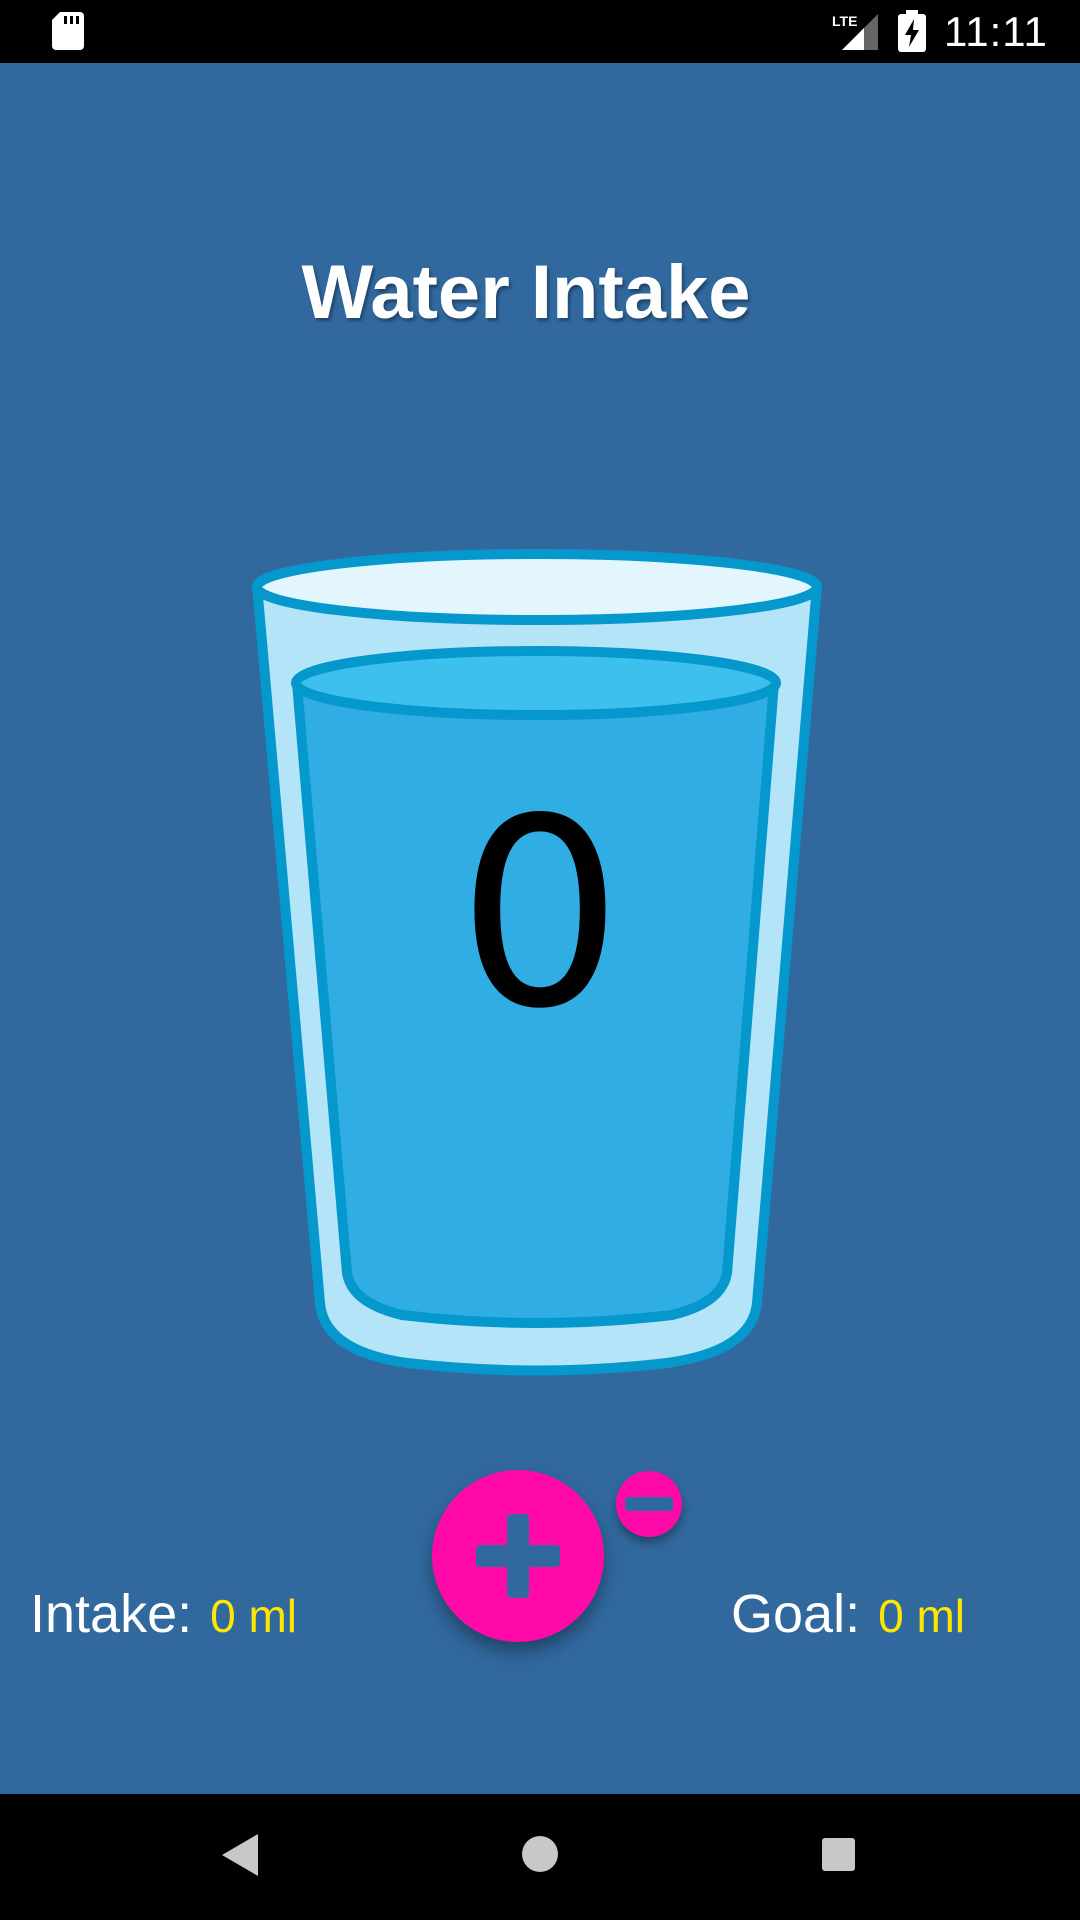 Image resolution: width=1080 pixels, height=1920 pixels. I want to click on add-water-button, so click(518, 1556).